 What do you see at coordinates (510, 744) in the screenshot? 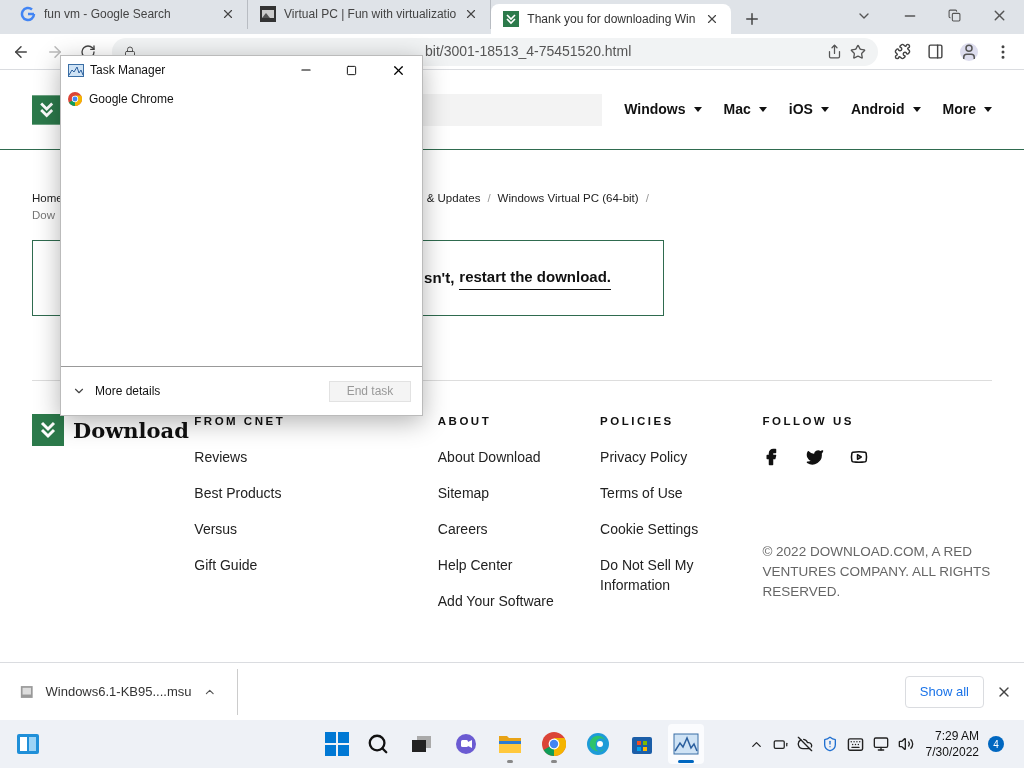
I see `folder-icon` at bounding box center [510, 744].